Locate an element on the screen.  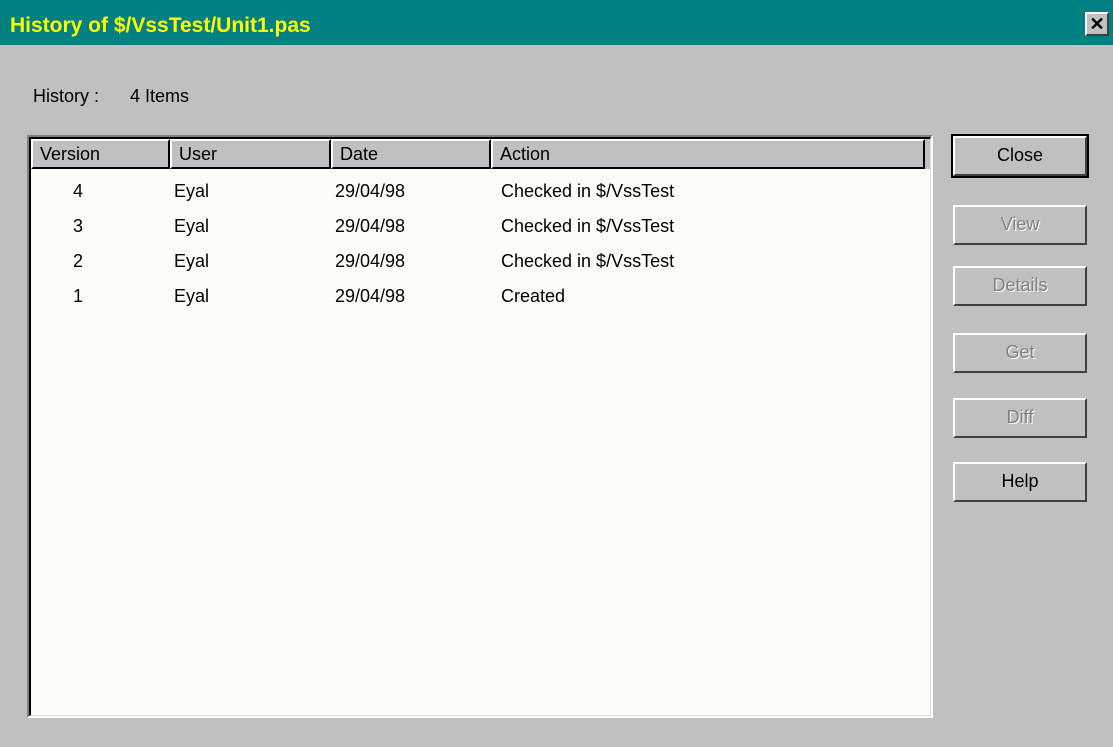
table-row: 4 Eyal 29/04/98 Checked in $/VssTest is located at coordinates (480, 191).